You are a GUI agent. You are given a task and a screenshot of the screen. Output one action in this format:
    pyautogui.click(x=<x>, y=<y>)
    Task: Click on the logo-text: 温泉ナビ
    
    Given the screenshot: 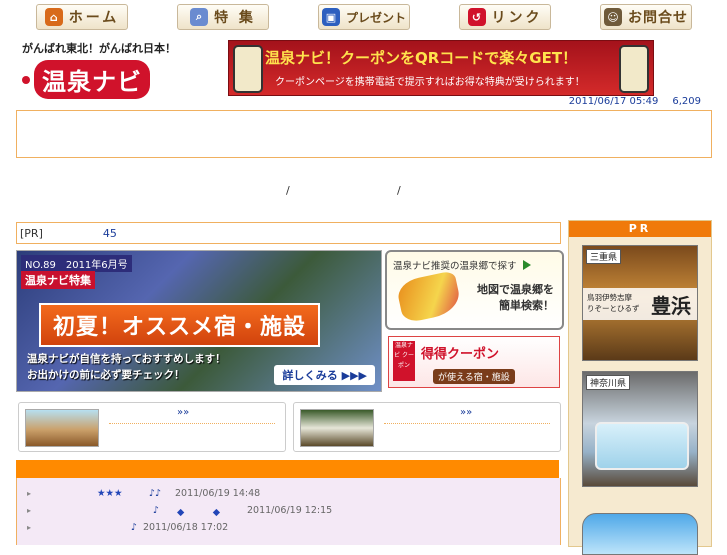 What is the action you would take?
    pyautogui.click(x=92, y=79)
    